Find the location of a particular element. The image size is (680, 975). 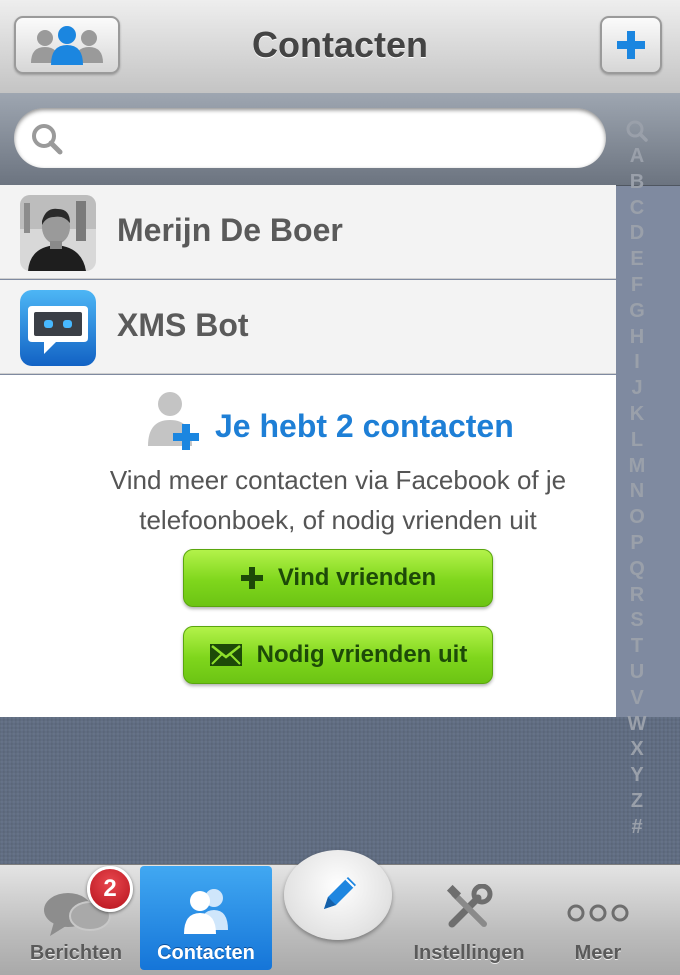

contacts-icon is located at coordinates (206, 911).